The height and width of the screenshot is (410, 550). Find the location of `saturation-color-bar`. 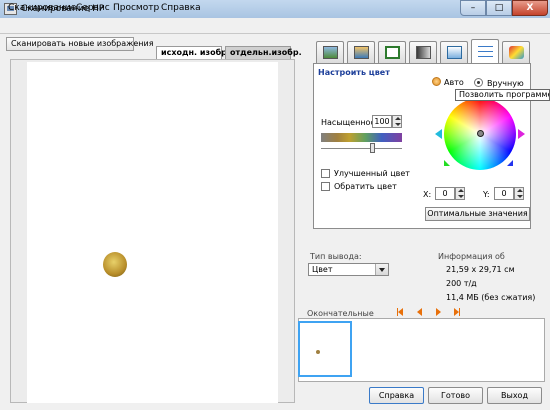

saturation-color-bar is located at coordinates (361, 137).